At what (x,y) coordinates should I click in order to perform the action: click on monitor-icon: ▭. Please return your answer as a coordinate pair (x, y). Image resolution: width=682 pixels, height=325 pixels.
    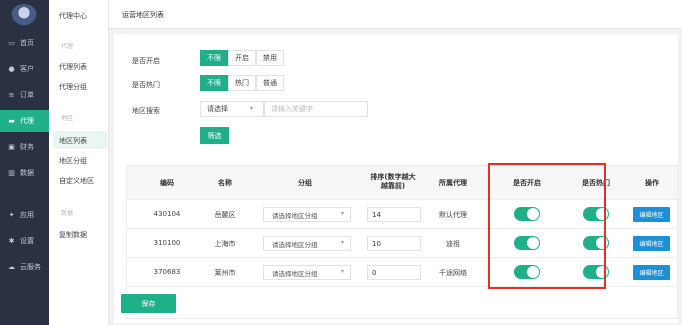
    Looking at the image, I should click on (11, 43).